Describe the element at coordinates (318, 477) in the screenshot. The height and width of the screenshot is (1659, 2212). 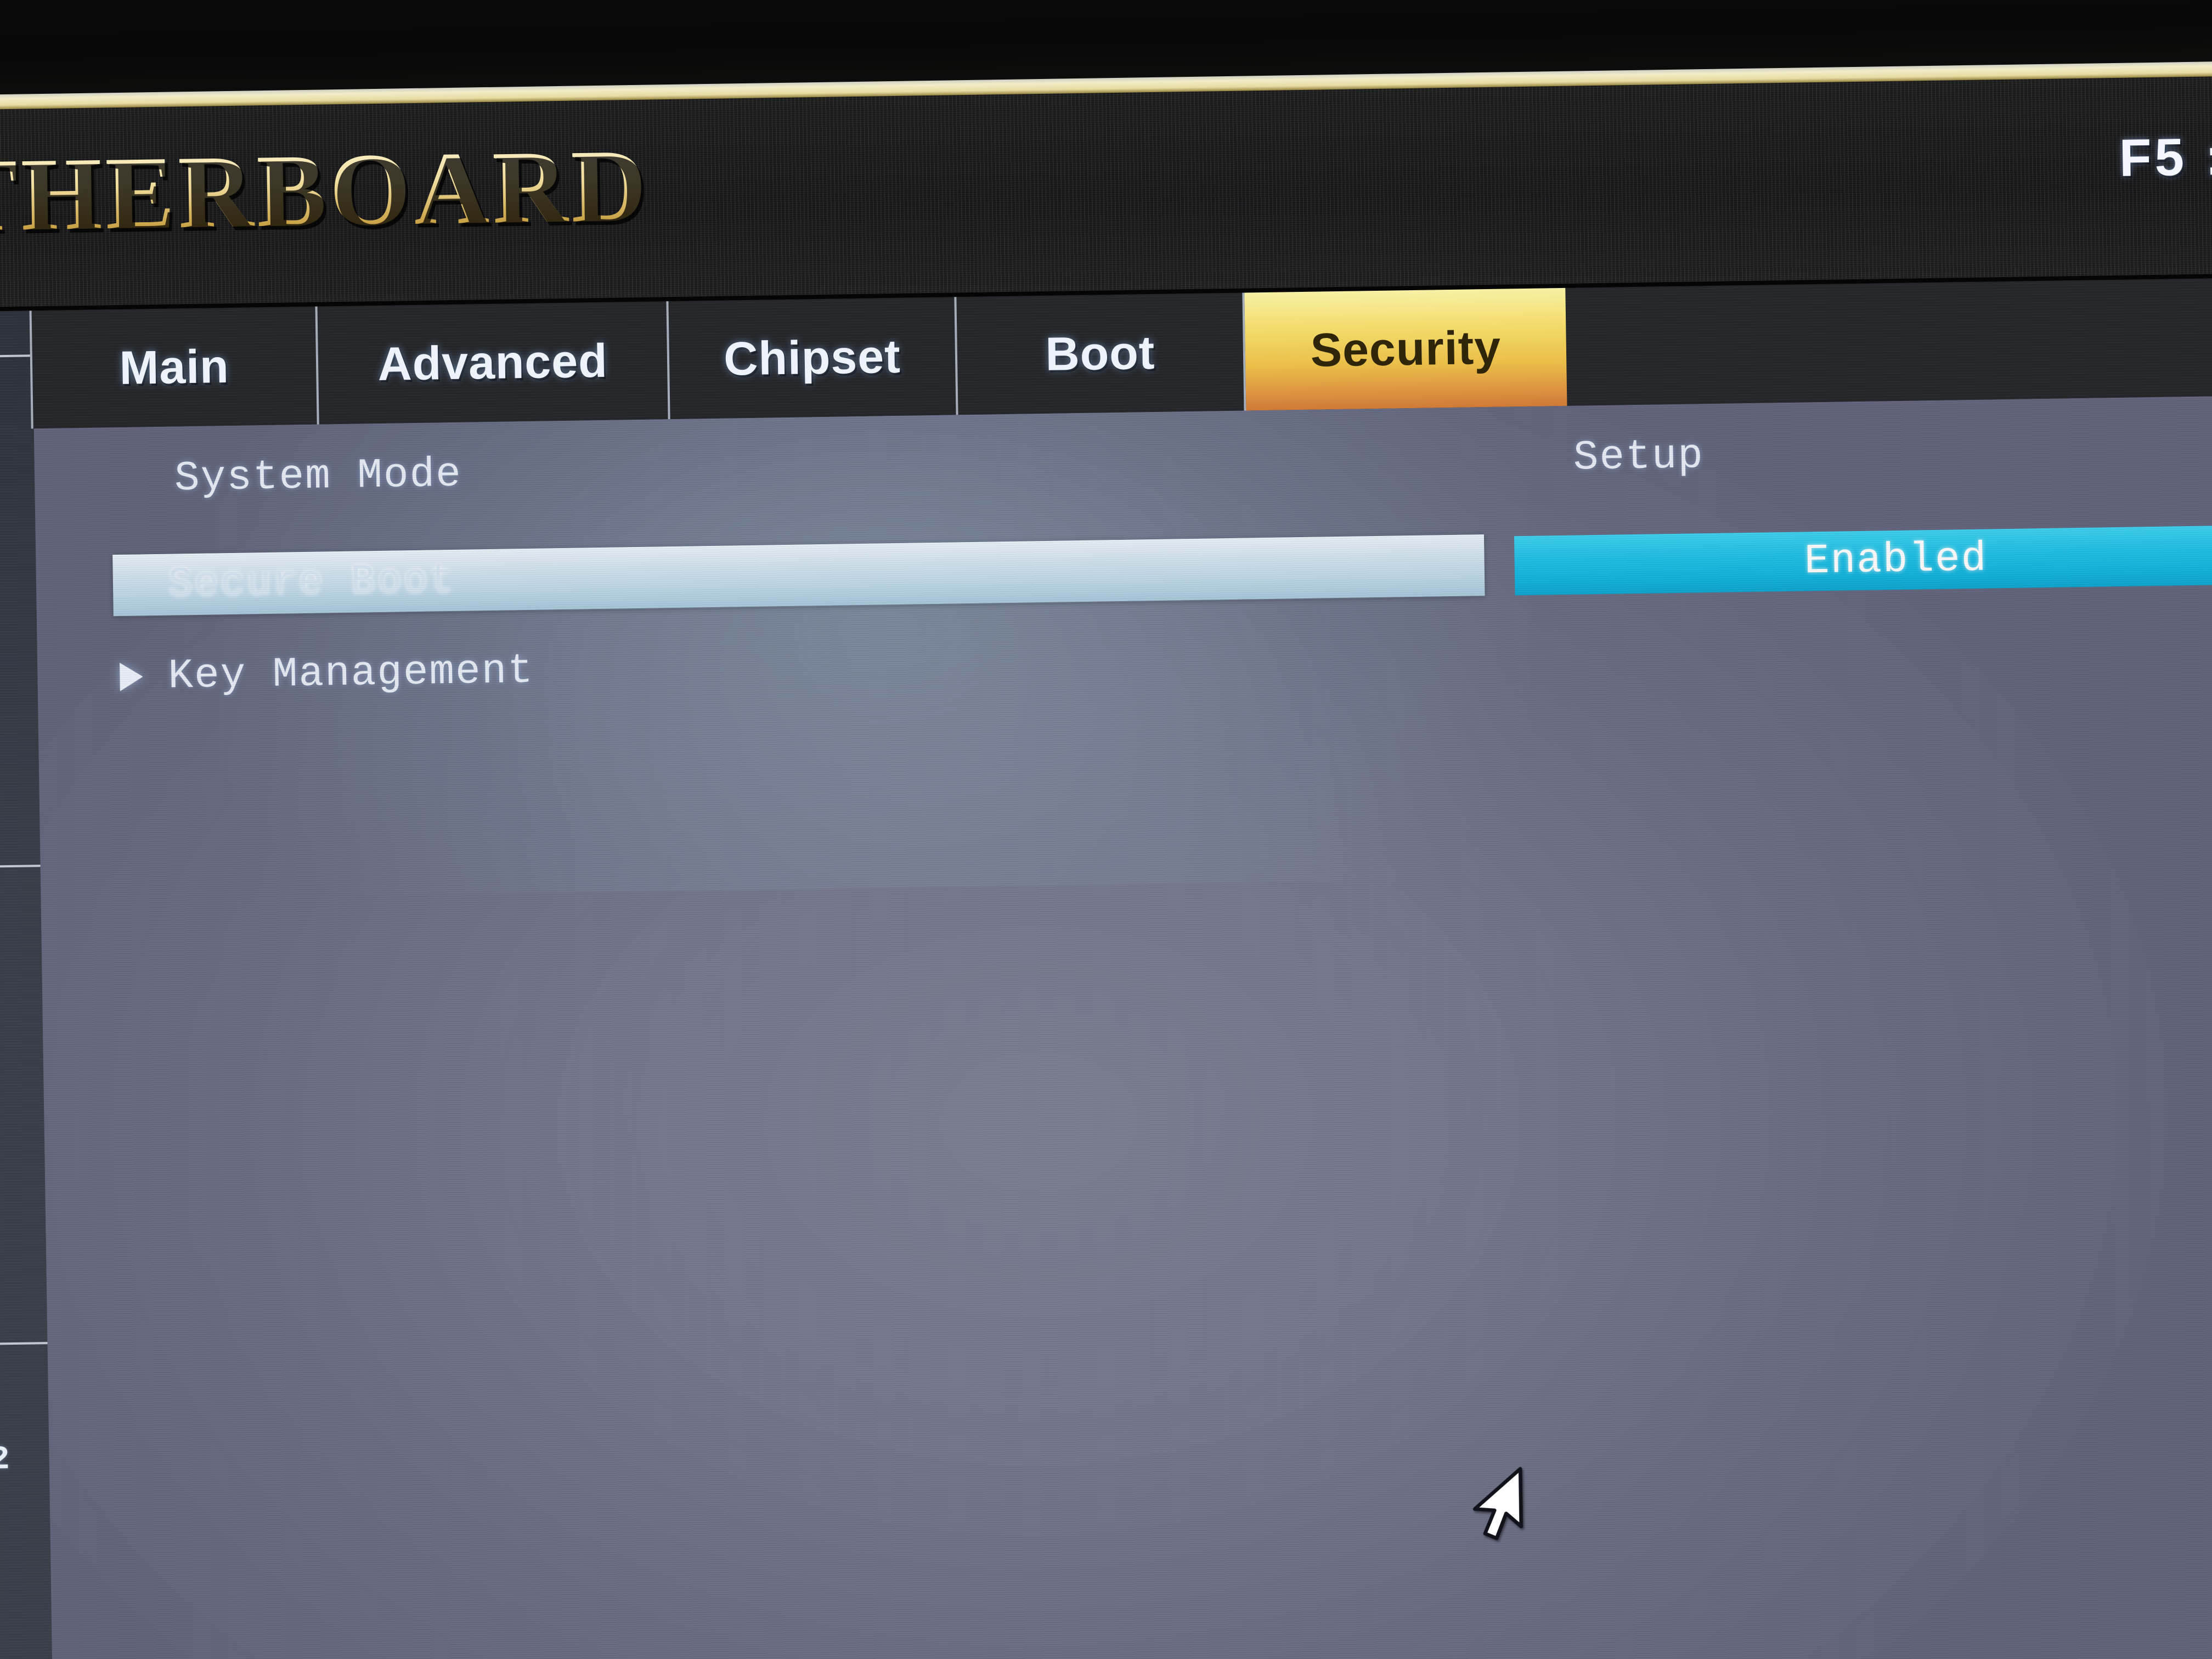
I see `system-mode-label: System Mode` at that location.